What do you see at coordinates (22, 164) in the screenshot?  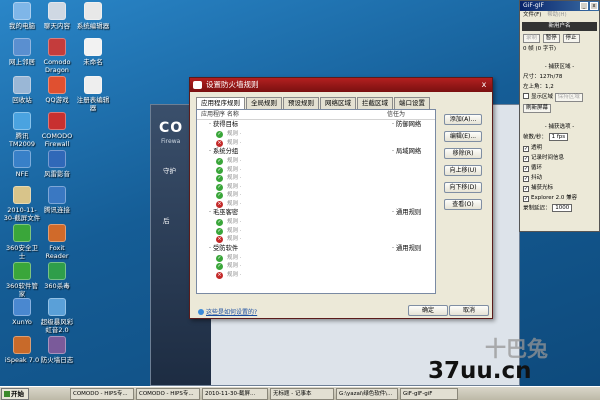 I see `desktop-icon: NFE` at bounding box center [22, 164].